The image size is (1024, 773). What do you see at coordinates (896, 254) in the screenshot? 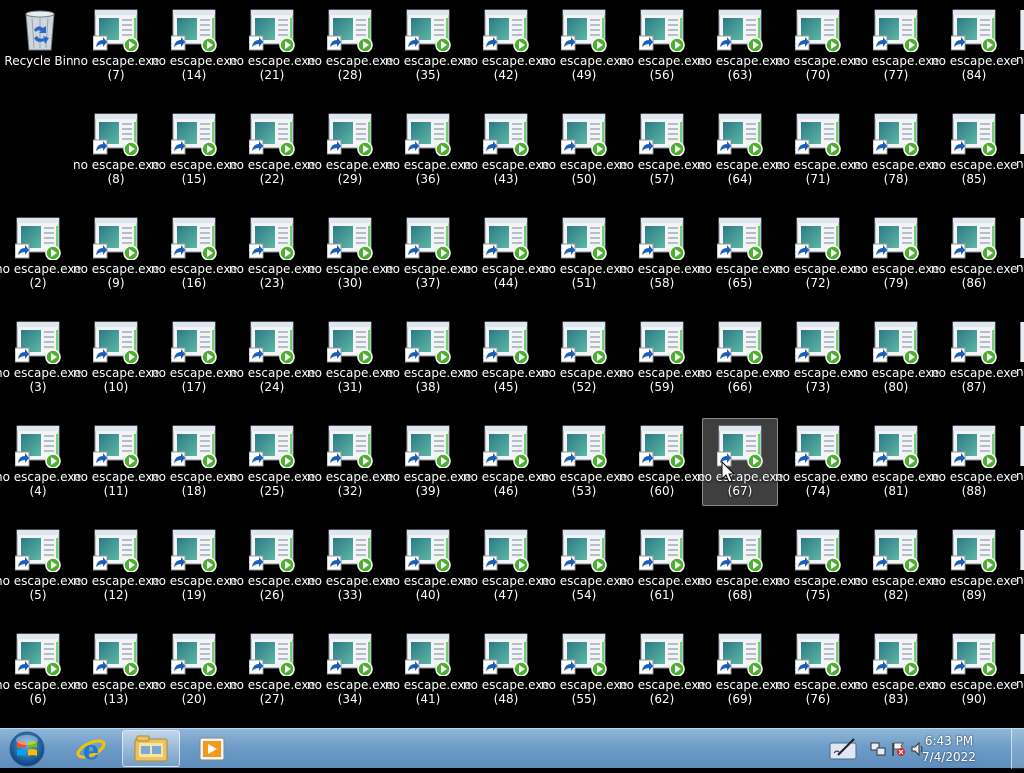
I see `shortcut-icon: no escape.exe (79)` at bounding box center [896, 254].